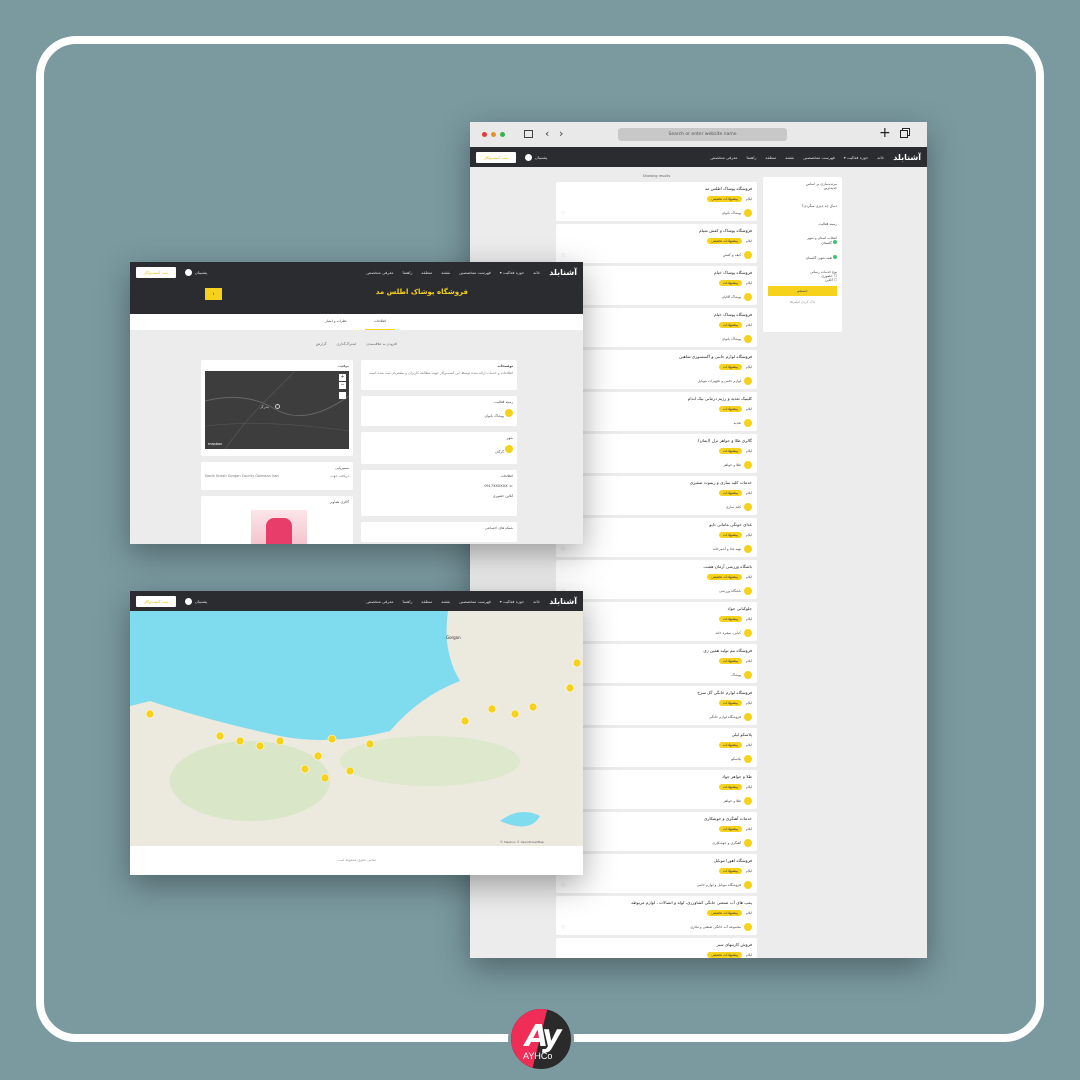  I want to click on sidebar-icon, so click(528, 134).